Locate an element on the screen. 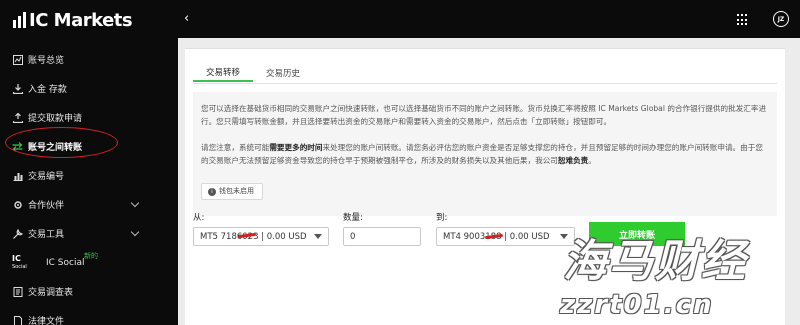  wallet-status-badge: i 钱包未启用 is located at coordinates (232, 191).